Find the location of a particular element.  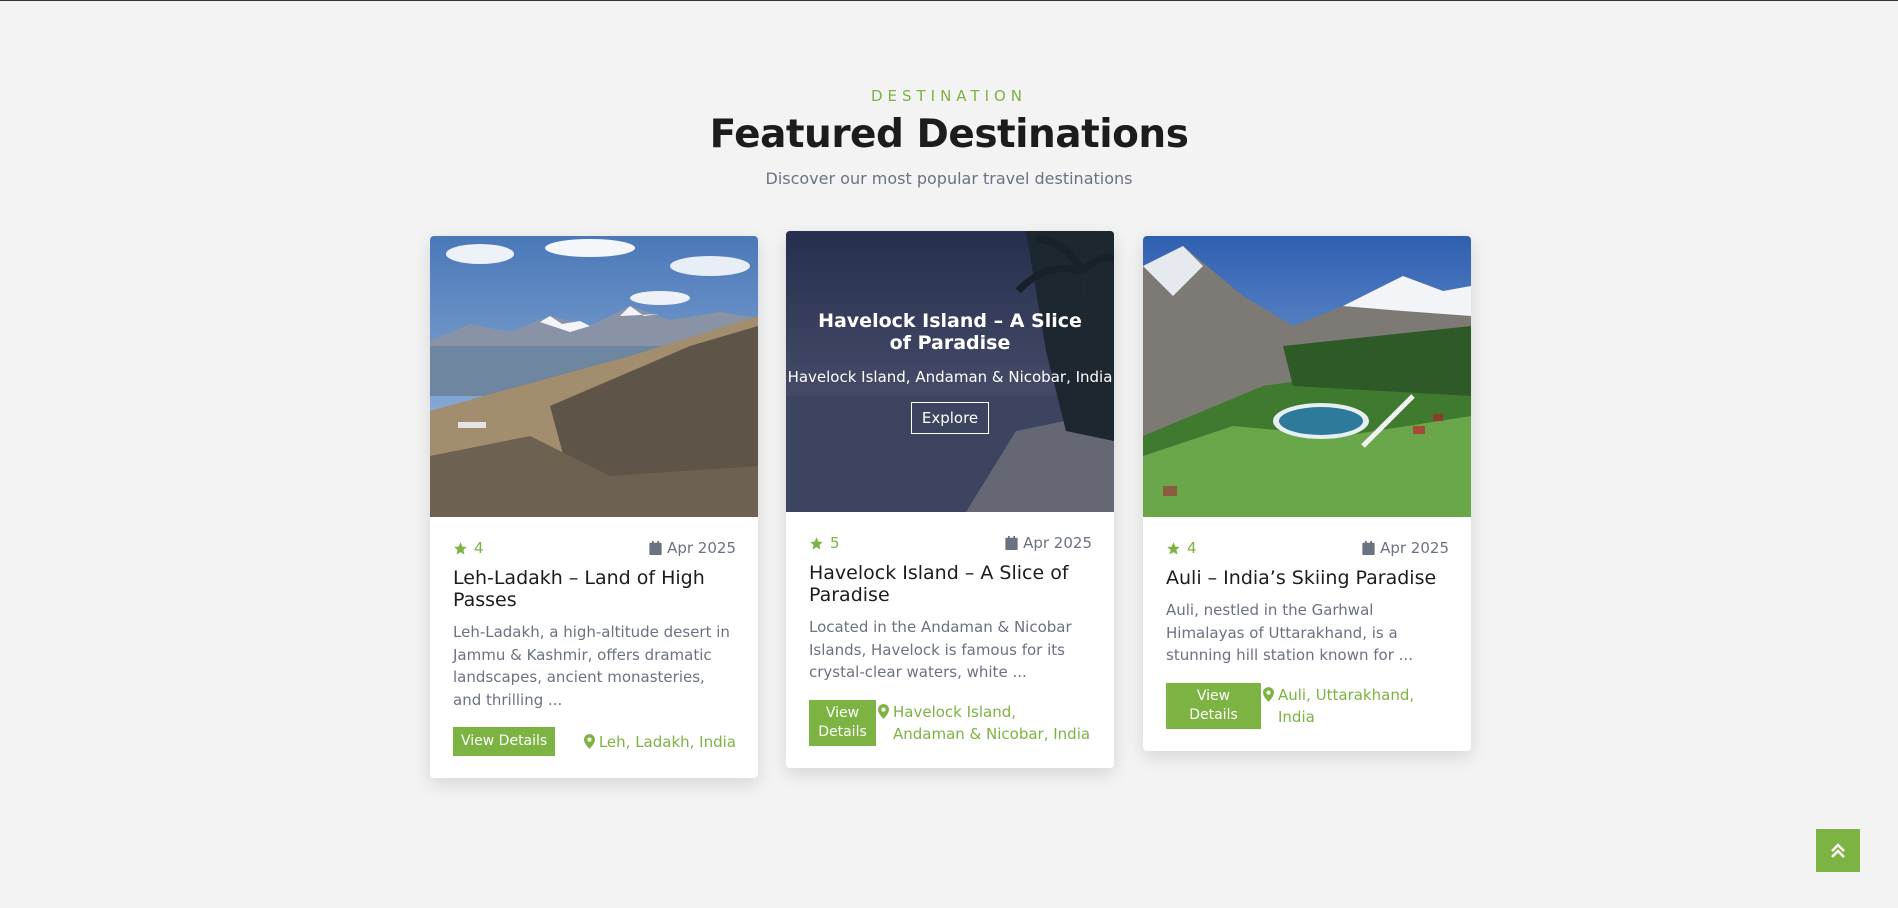

rating: 5 is located at coordinates (824, 543).